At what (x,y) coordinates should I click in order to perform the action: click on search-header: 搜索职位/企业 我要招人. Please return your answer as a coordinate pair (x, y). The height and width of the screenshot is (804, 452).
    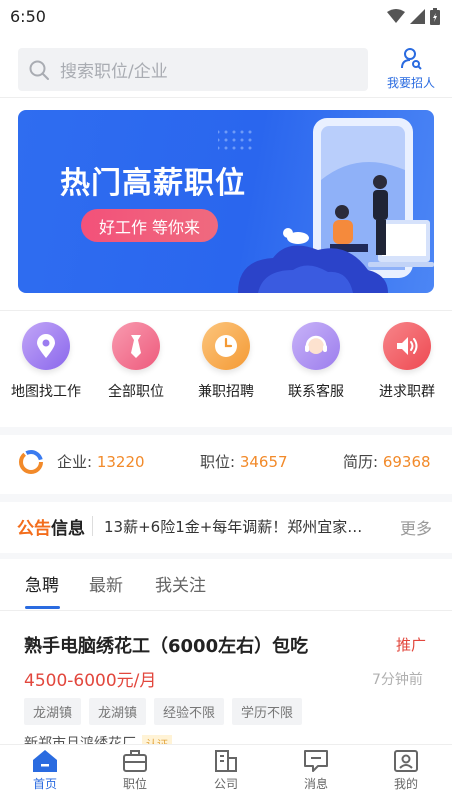
    Looking at the image, I should click on (226, 70).